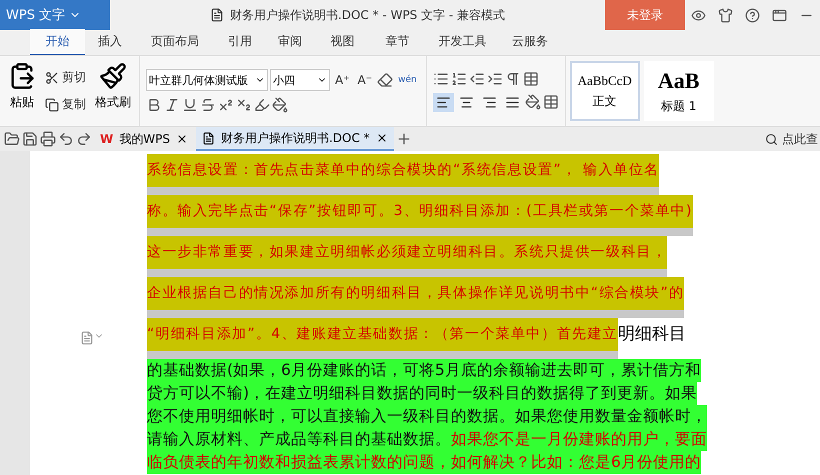 The width and height of the screenshot is (820, 475). I want to click on phonetic-button: wén, so click(407, 80).